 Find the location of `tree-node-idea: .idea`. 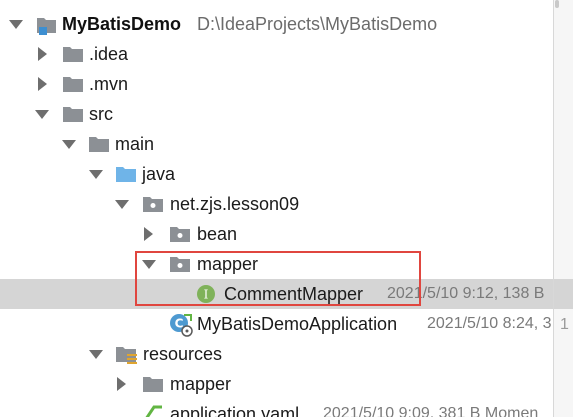

tree-node-idea: .idea is located at coordinates (276, 54).